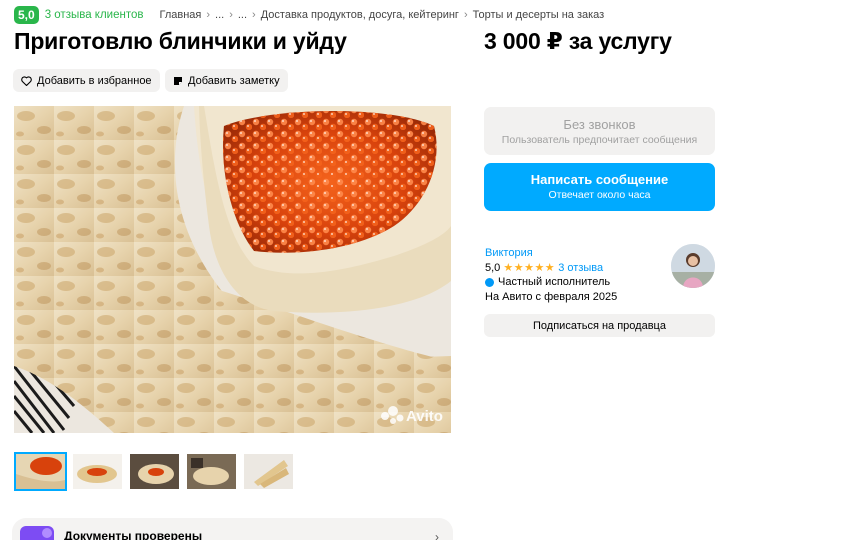 Image resolution: width=858 pixels, height=540 pixels. What do you see at coordinates (693, 266) in the screenshot?
I see `avatar` at bounding box center [693, 266].